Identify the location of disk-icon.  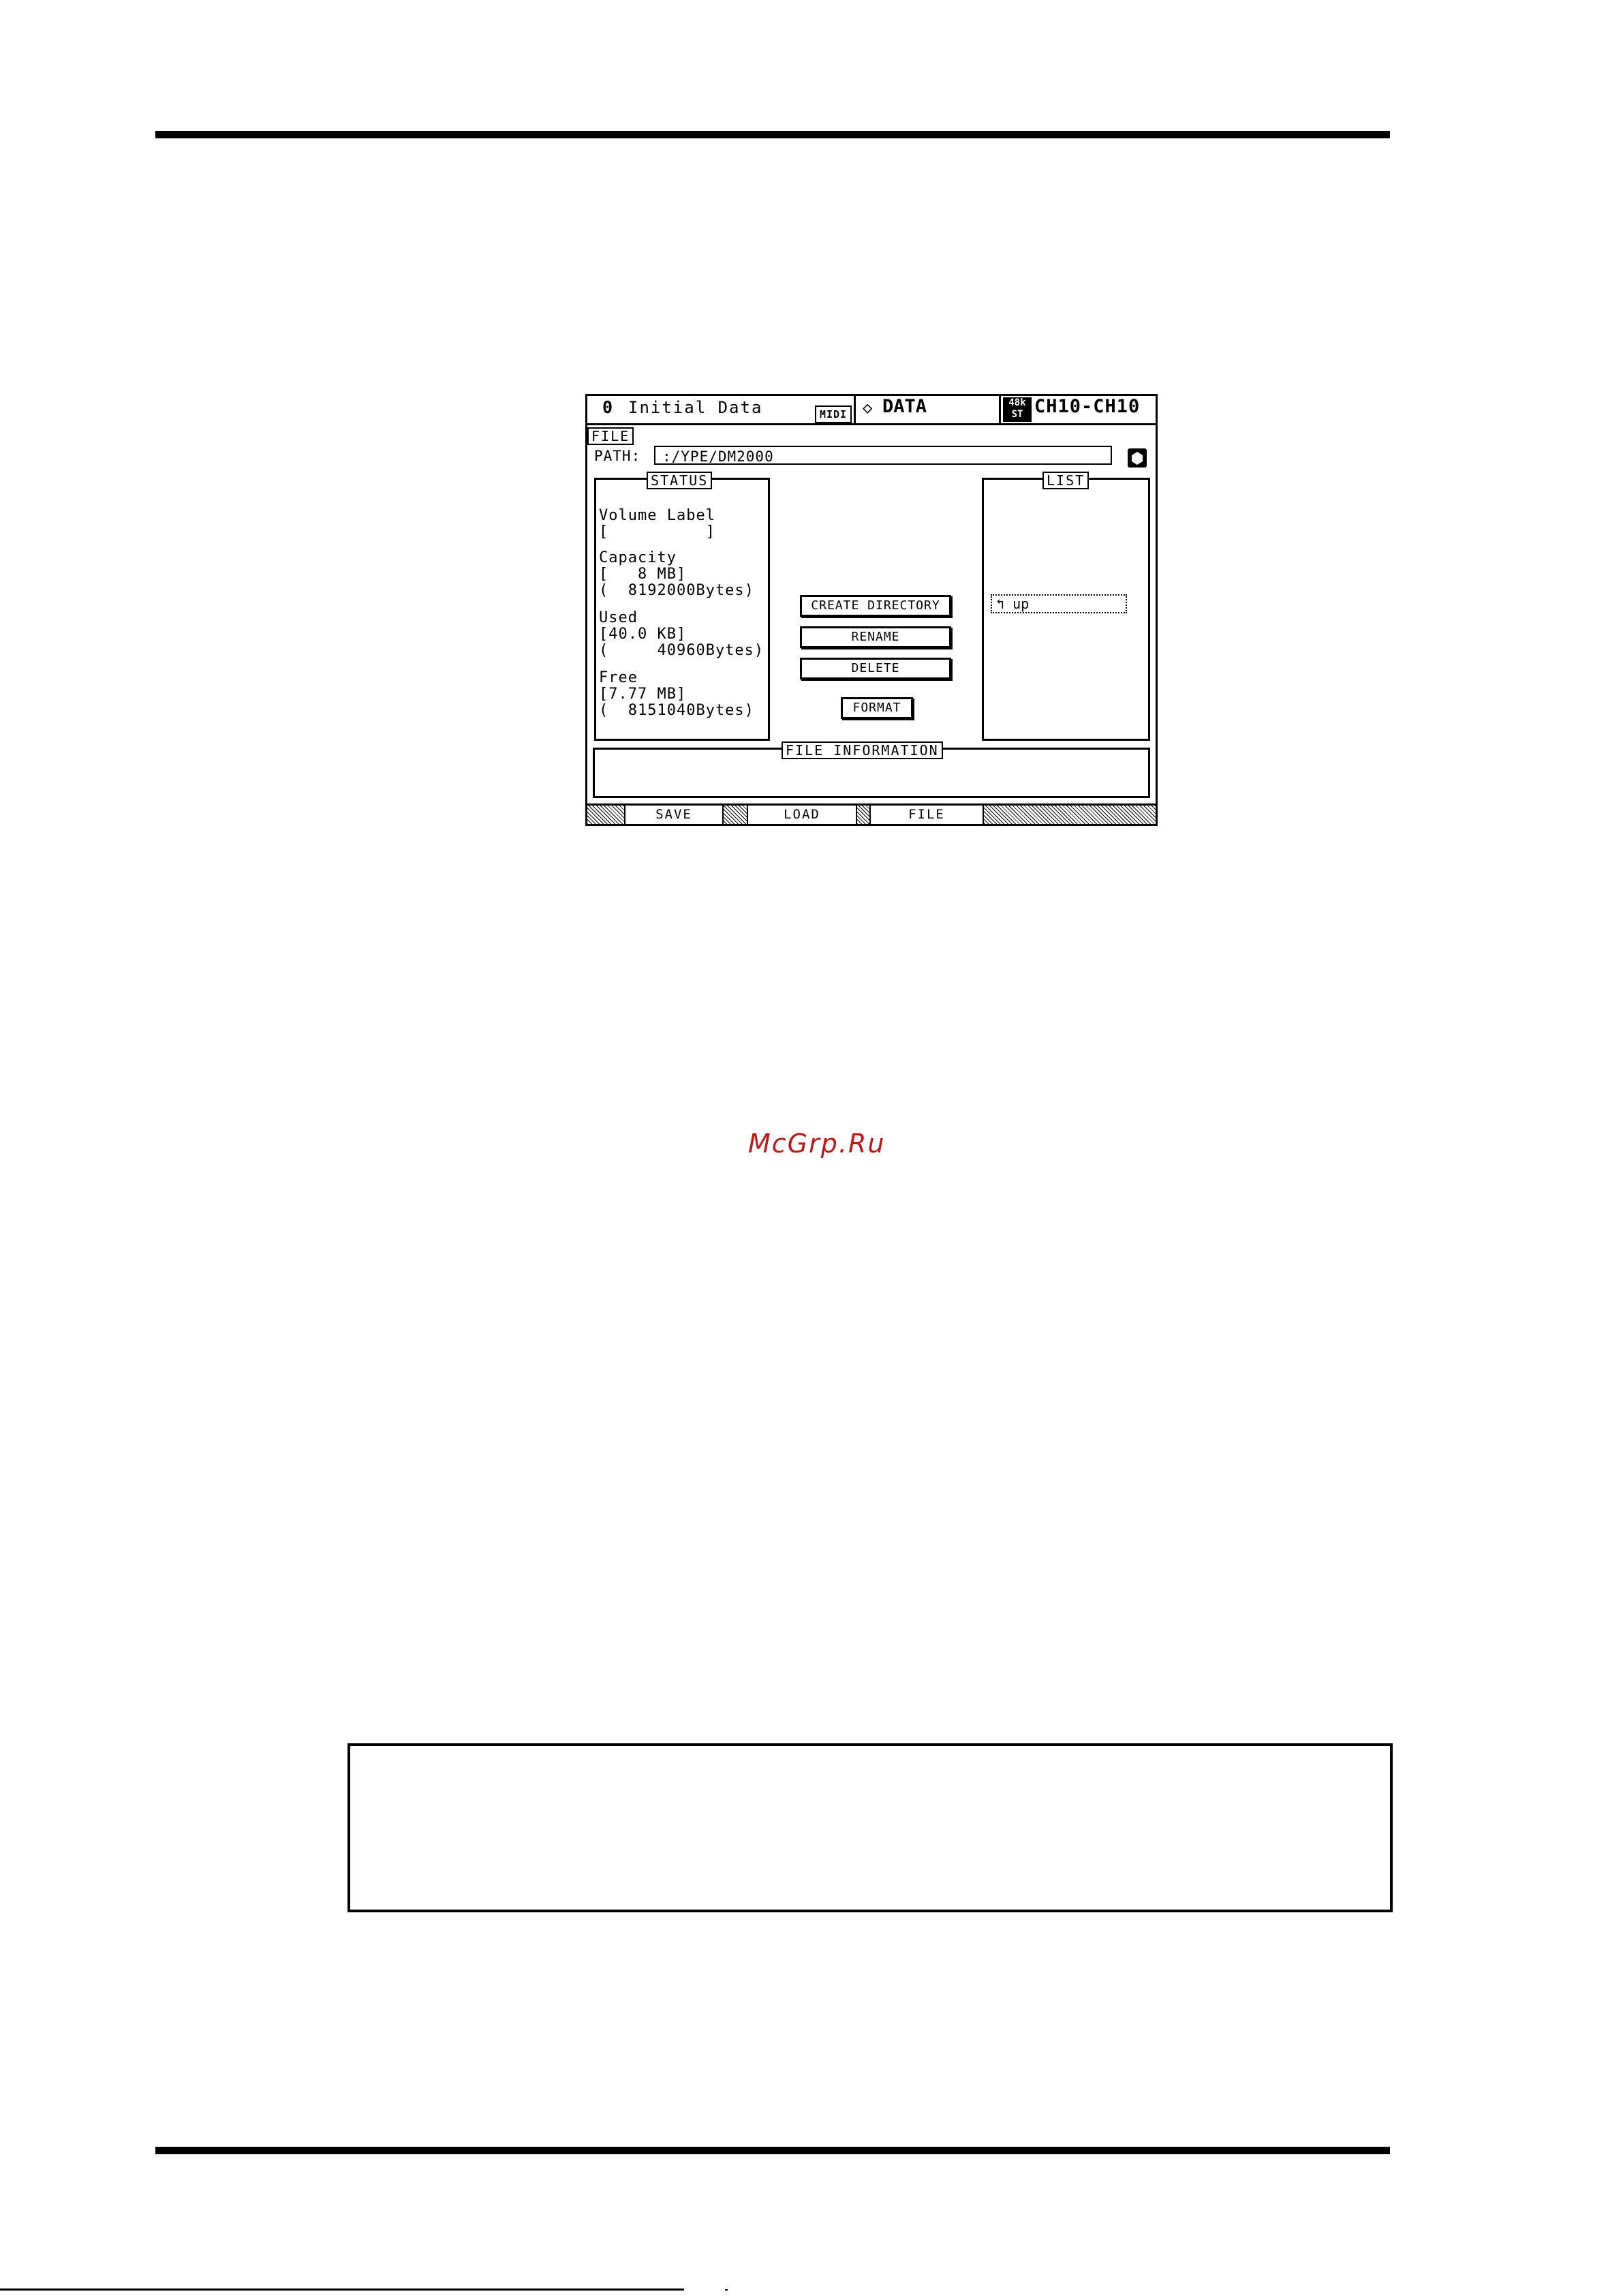
(1137, 458).